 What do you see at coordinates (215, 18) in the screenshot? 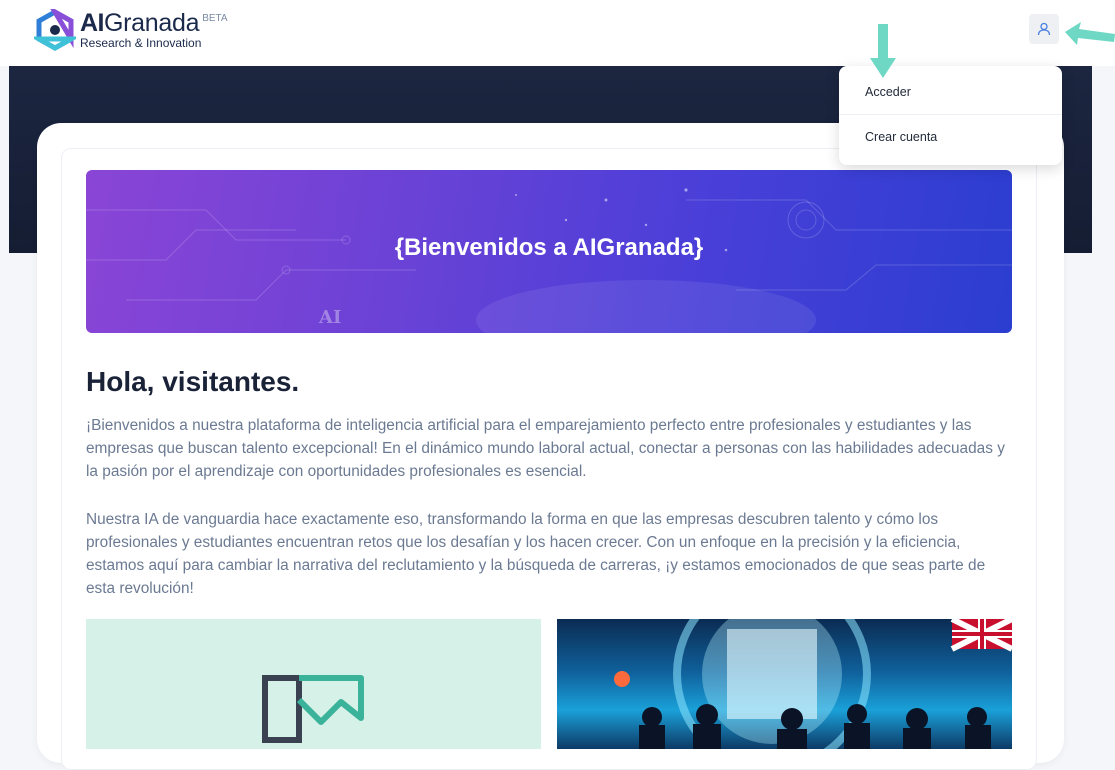
I see `beta-badge: BETA` at bounding box center [215, 18].